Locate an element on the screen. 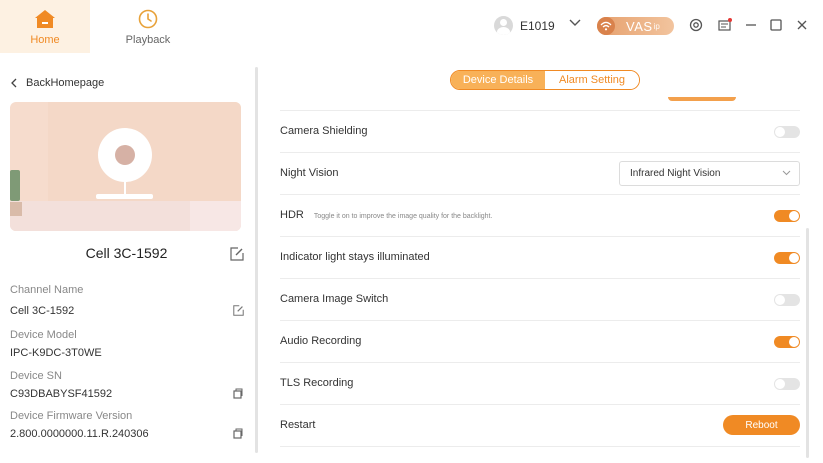 This screenshot has width=823, height=463. setting-audio-recording: Audio Recording is located at coordinates (540, 342).